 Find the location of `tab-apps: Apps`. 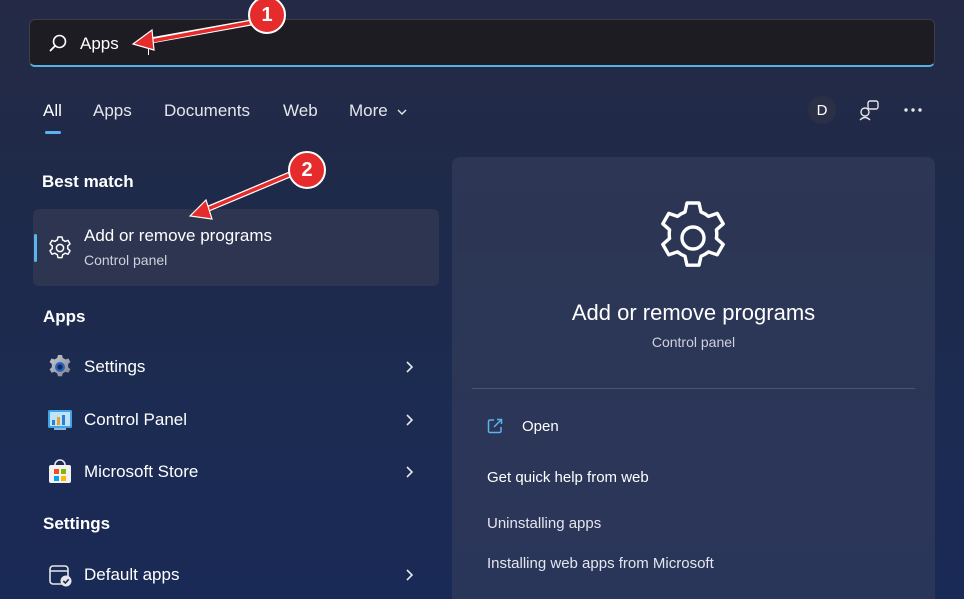

tab-apps: Apps is located at coordinates (112, 111).